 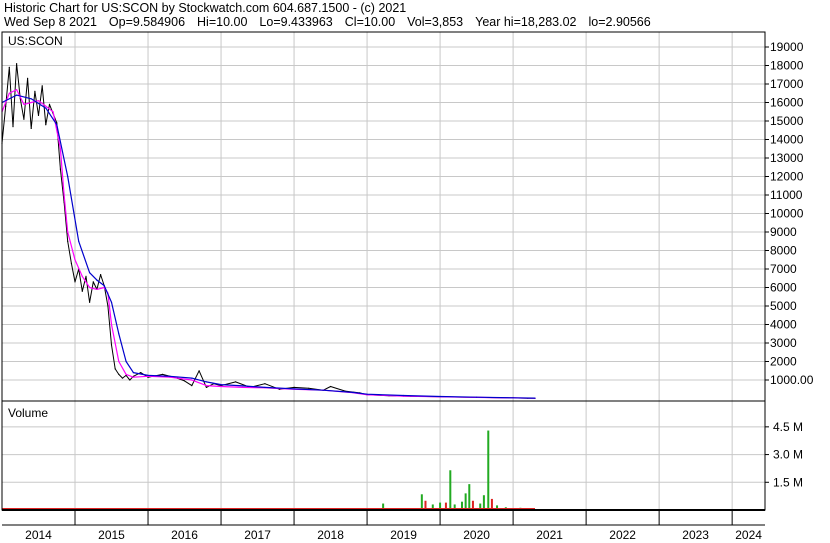 What do you see at coordinates (788, 455) in the screenshot?
I see `volume-tick-label: 3.0 M` at bounding box center [788, 455].